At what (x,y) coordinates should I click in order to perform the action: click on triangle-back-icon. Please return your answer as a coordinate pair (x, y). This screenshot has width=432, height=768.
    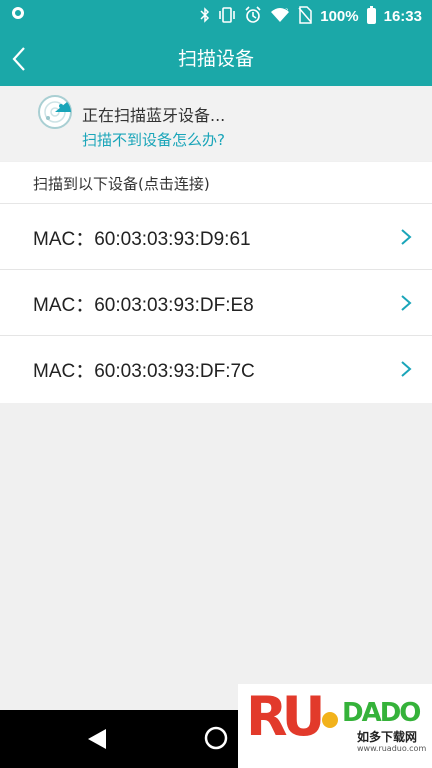
    Looking at the image, I should click on (97, 739).